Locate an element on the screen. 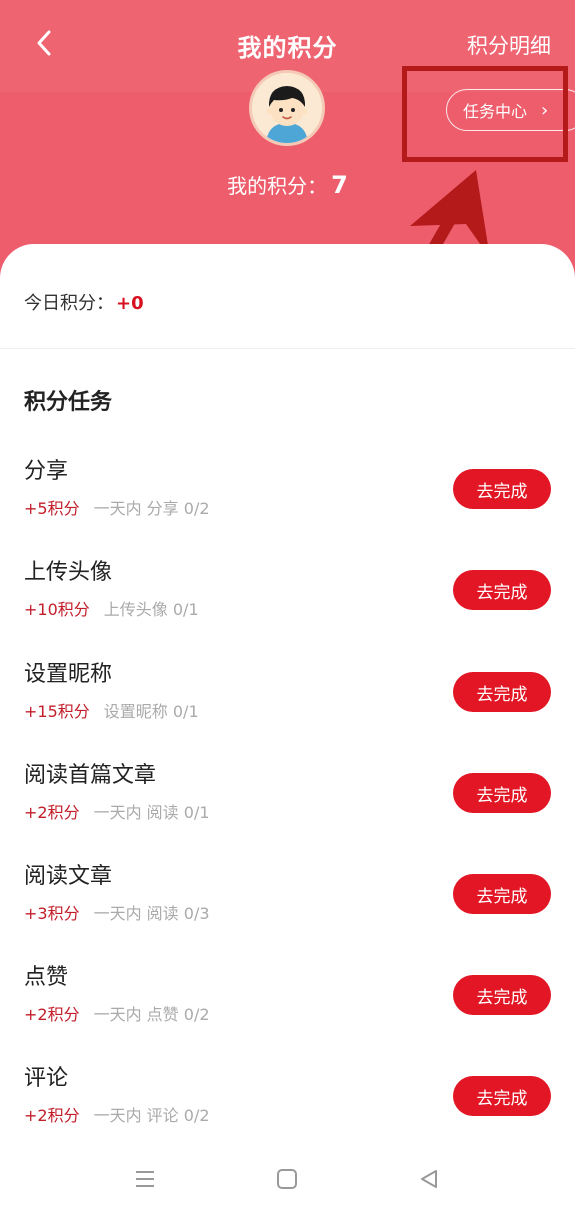 This screenshot has width=575, height=1206. task-item-like: 点赞 +2积分 一天内 点赞 0/2 去完成 is located at coordinates (287, 1004).